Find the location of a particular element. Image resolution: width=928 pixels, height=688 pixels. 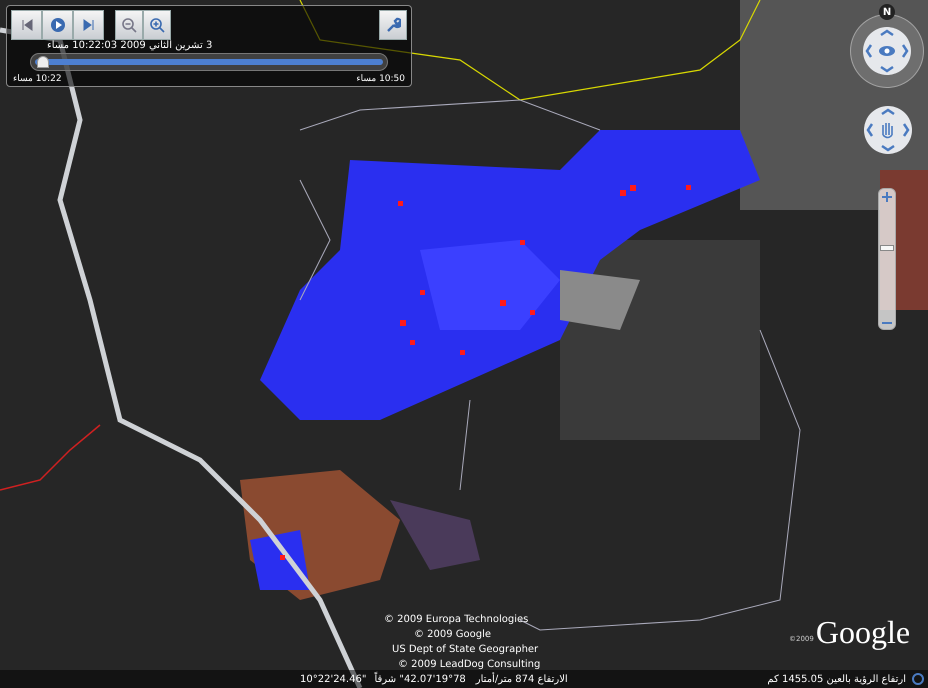

skip-forward-icon is located at coordinates (88, 25).